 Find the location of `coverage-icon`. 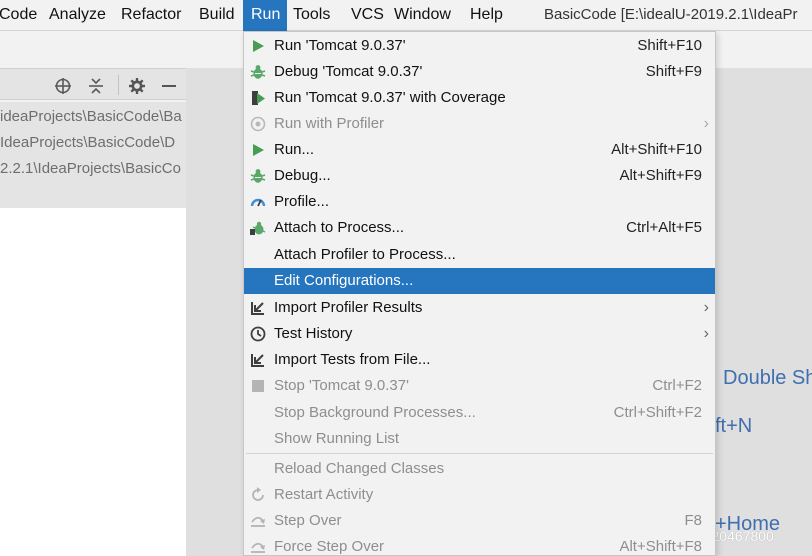

coverage-icon is located at coordinates (258, 98).